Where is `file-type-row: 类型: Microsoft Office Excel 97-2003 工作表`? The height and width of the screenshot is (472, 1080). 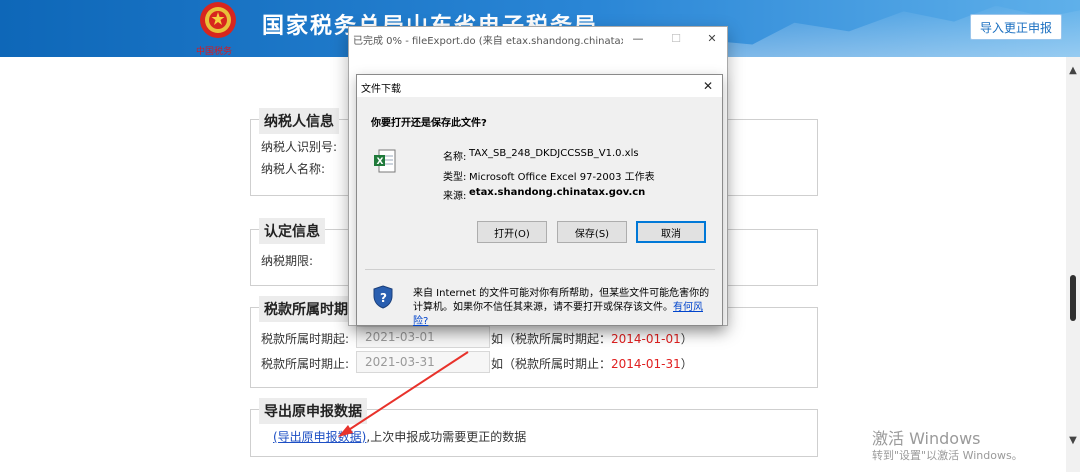
file-type-row: 类型: Microsoft Office Excel 97-2003 工作表 is located at coordinates (539, 175).